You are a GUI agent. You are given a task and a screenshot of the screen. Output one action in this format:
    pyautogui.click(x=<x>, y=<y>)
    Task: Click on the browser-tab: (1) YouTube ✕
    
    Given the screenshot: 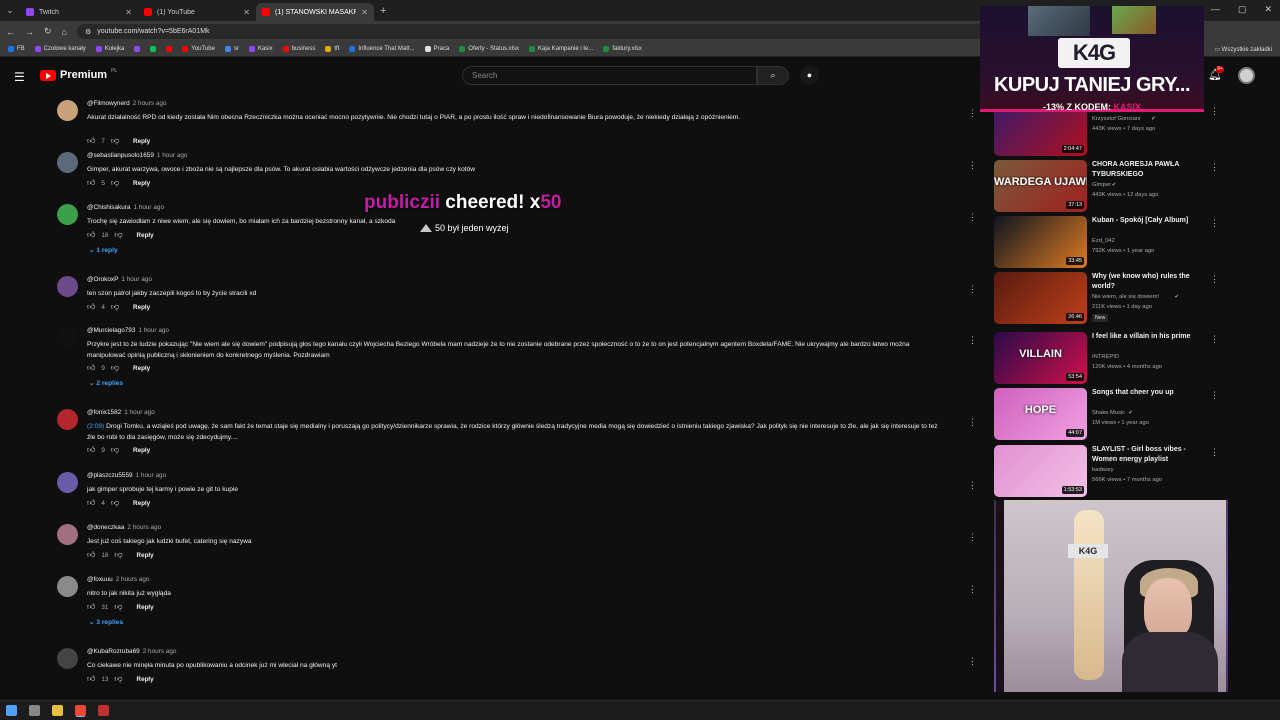 What is the action you would take?
    pyautogui.click(x=197, y=12)
    